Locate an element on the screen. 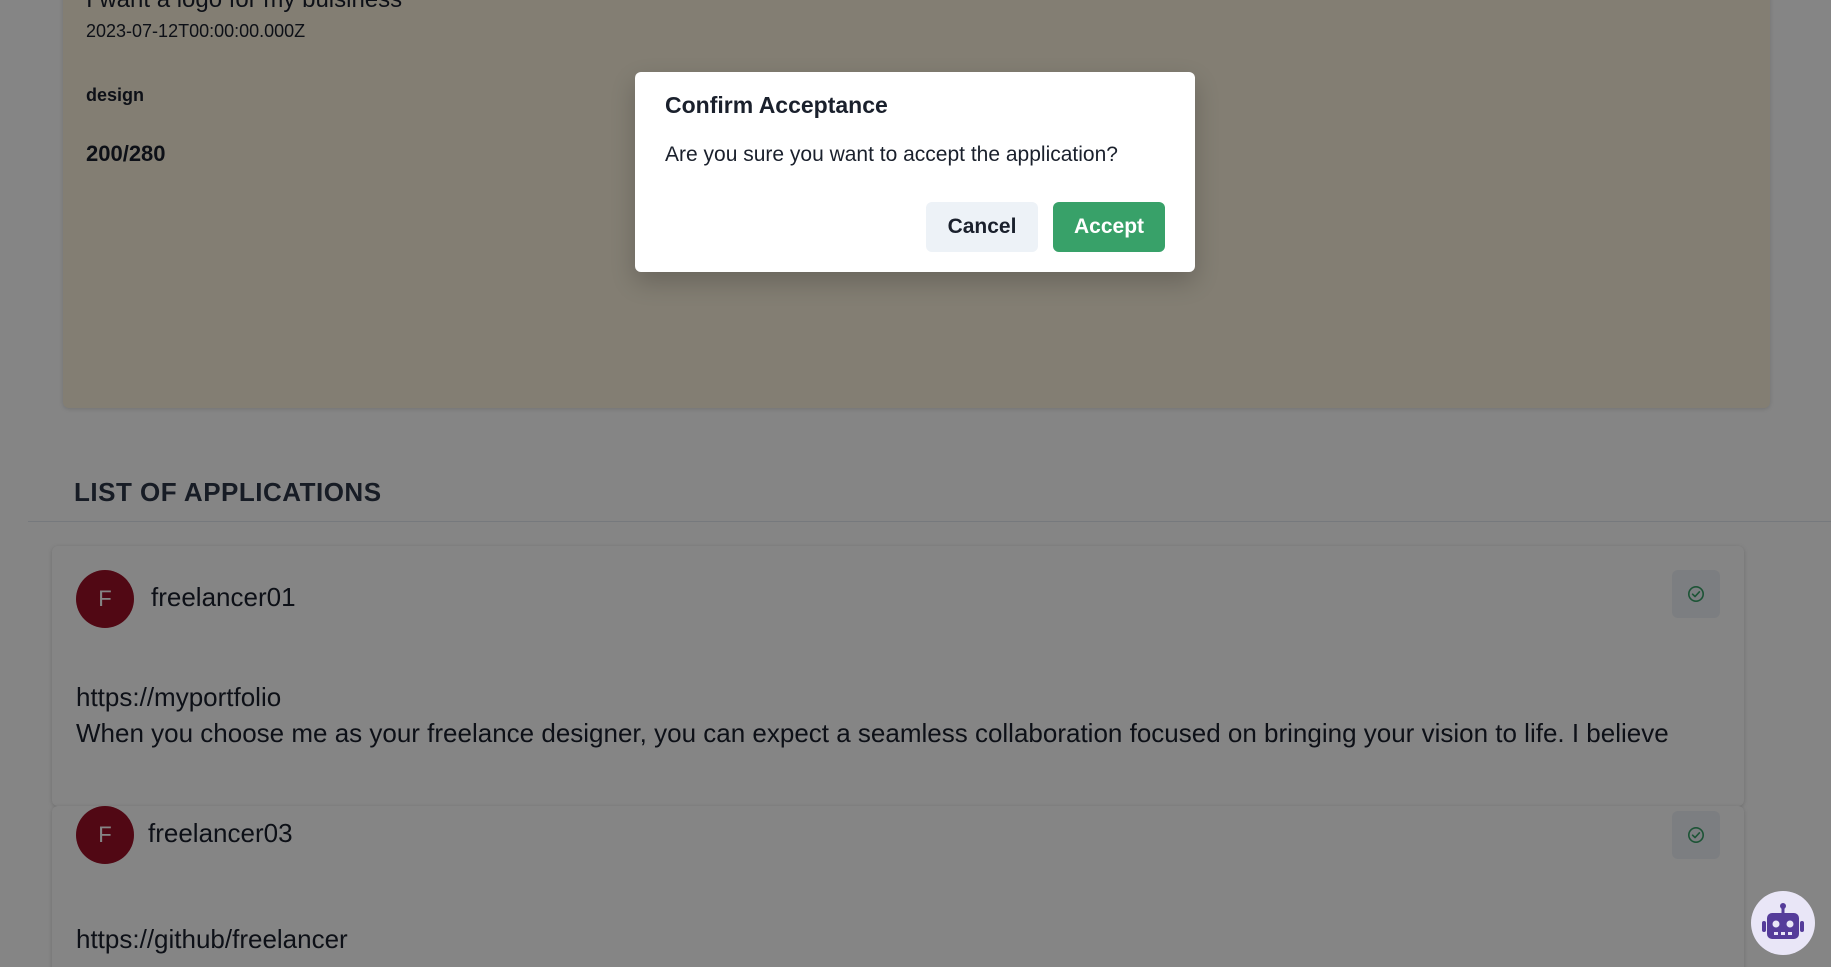 The width and height of the screenshot is (1831, 967). modal-title: Confirm Acceptance is located at coordinates (776, 105).